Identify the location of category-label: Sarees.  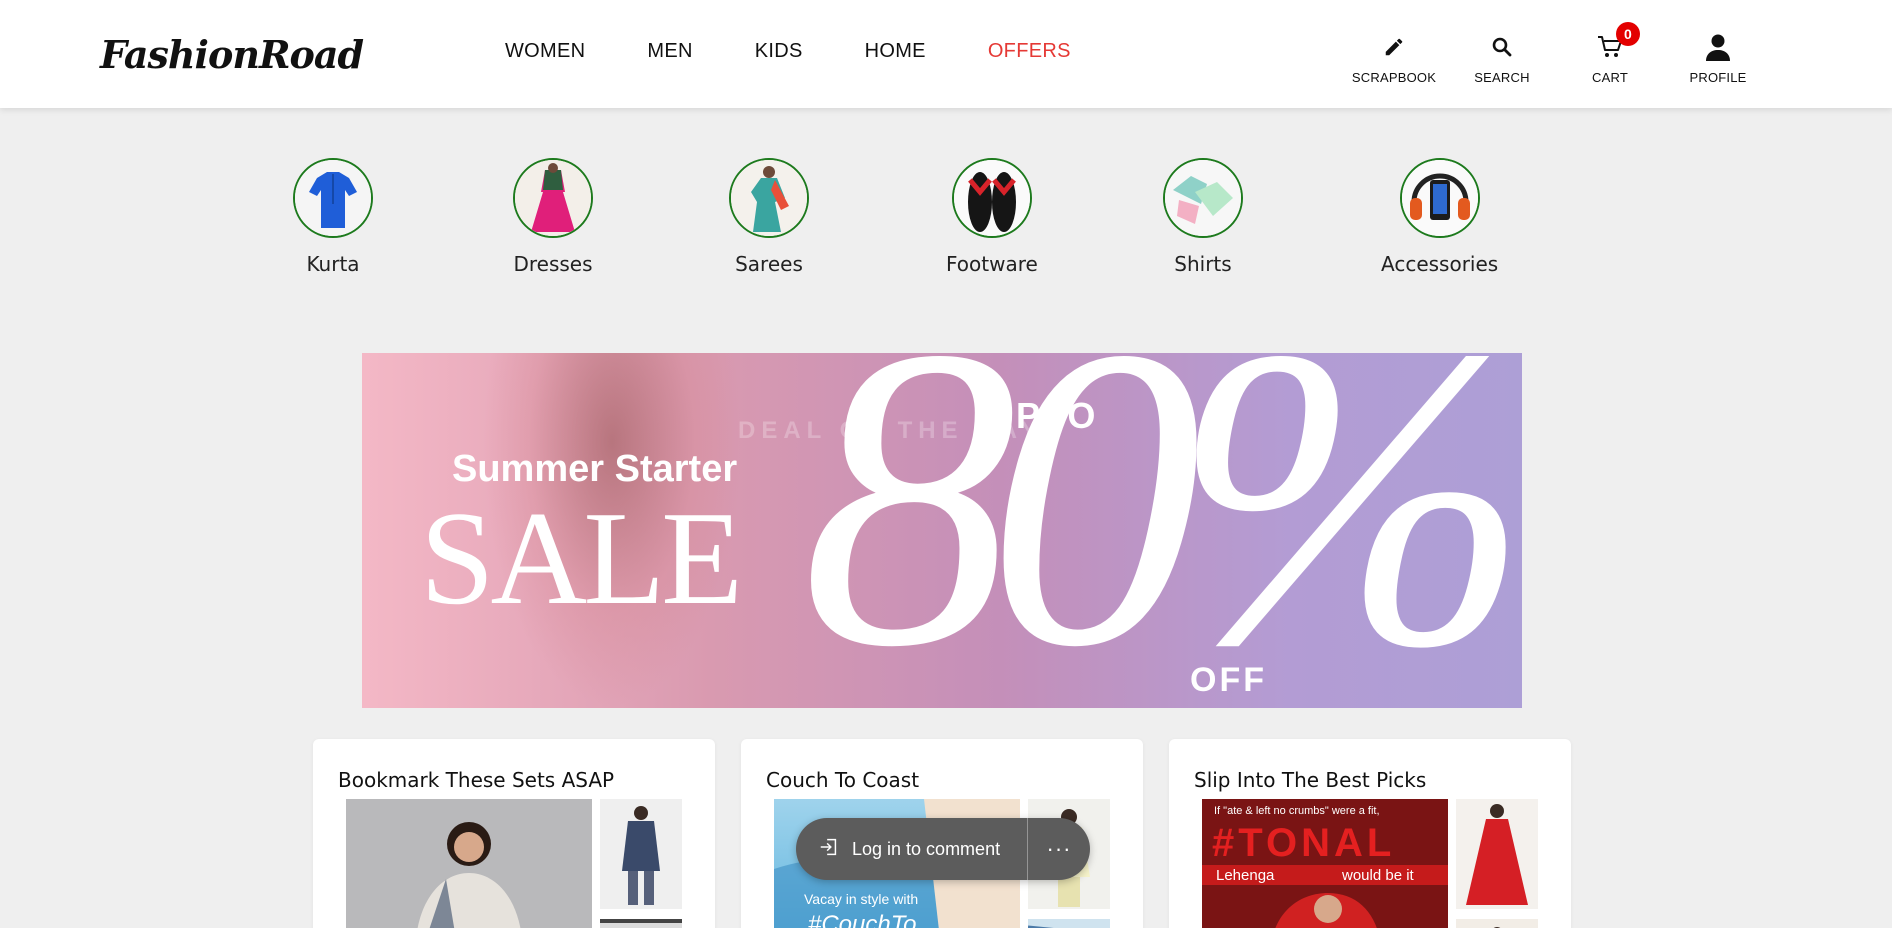
(769, 264).